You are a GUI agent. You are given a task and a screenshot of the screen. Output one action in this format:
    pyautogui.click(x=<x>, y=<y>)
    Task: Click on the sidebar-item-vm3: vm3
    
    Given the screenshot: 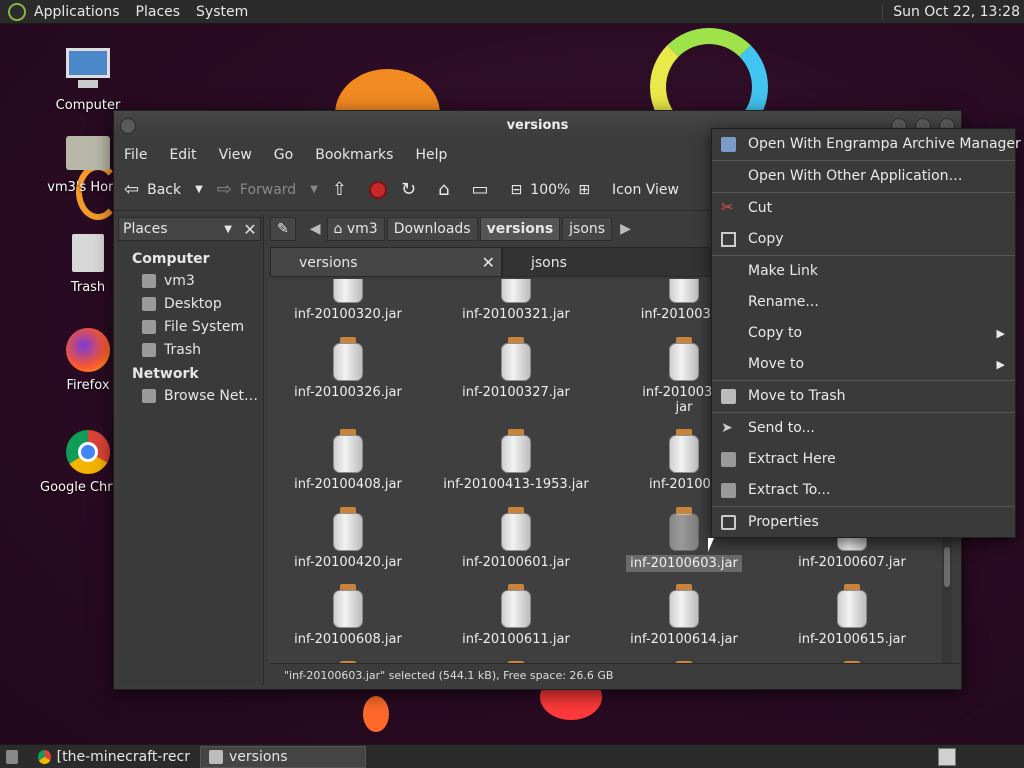 What is the action you would take?
    pyautogui.click(x=190, y=281)
    